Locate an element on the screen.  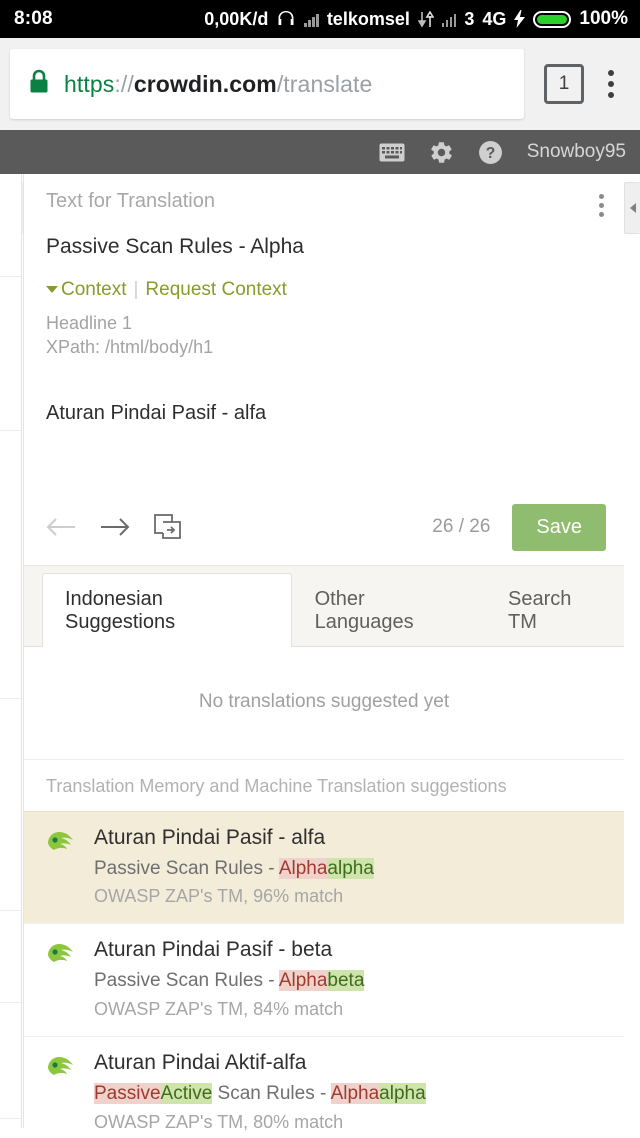
empty-suggestions-message: No translations suggested yet is located at coordinates (324, 702).